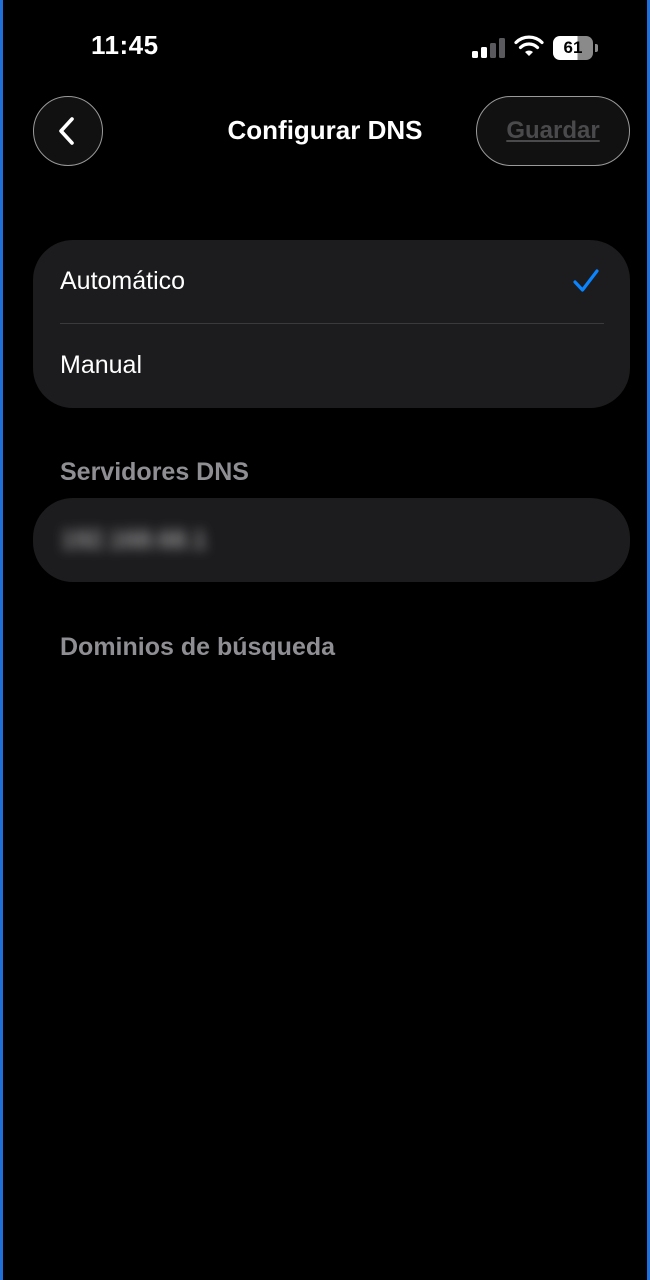 Image resolution: width=650 pixels, height=1280 pixels. What do you see at coordinates (198, 647) in the screenshot?
I see `search-domains-header: Dominios de búsqueda` at bounding box center [198, 647].